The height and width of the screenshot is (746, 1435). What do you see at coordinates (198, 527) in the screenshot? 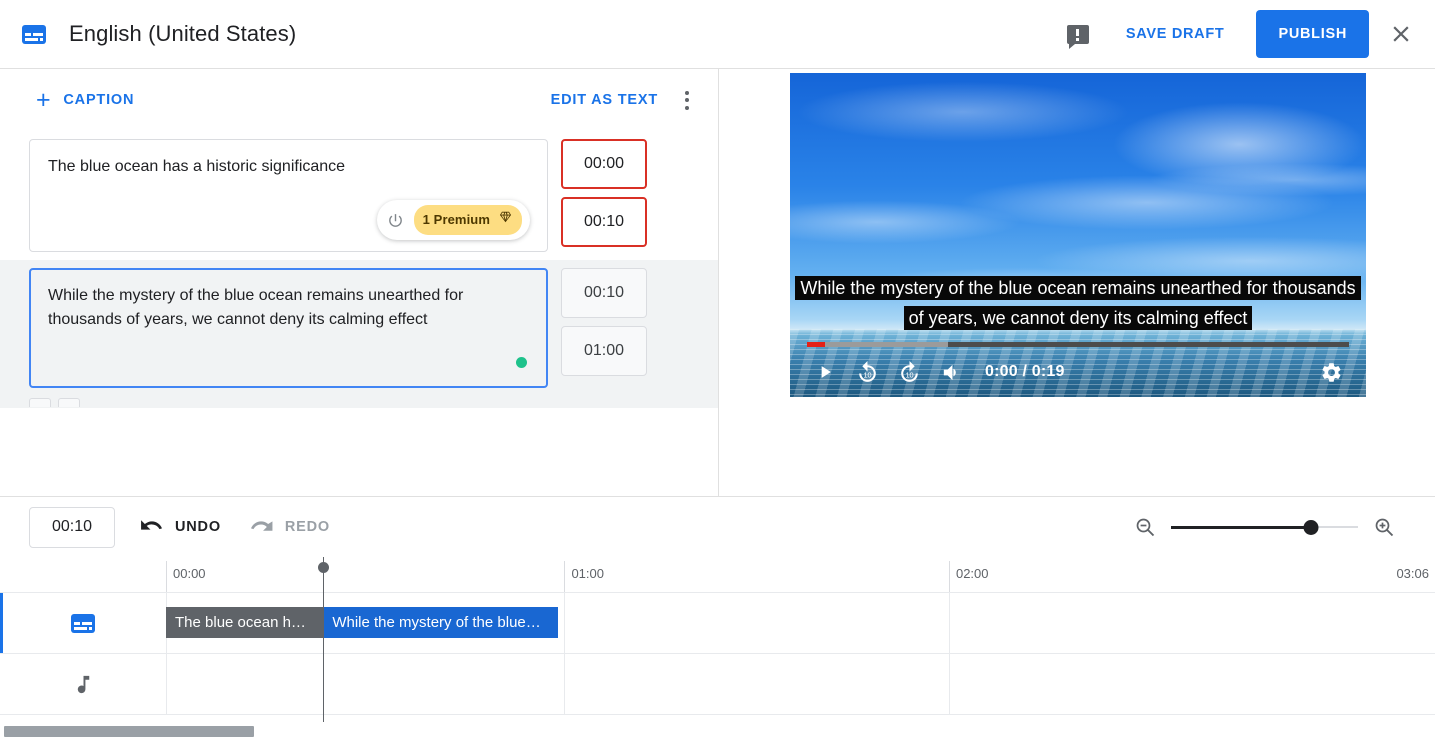
I see `undo-label: UNDO` at bounding box center [198, 527].